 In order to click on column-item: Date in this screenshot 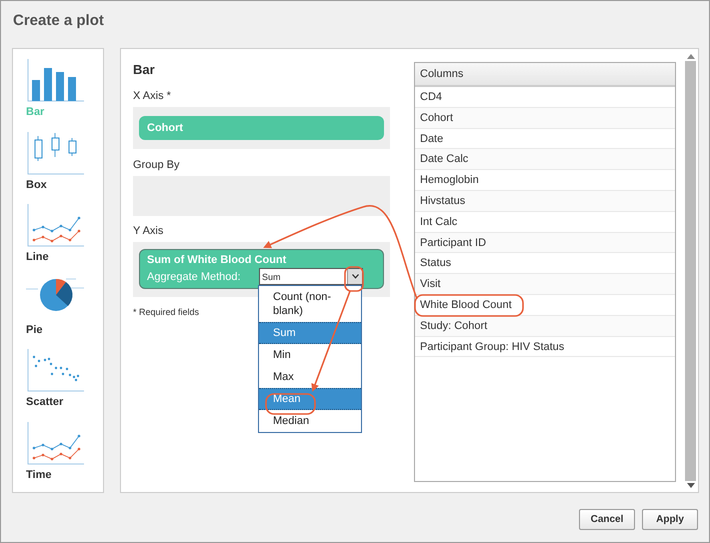, I will do `click(545, 139)`.